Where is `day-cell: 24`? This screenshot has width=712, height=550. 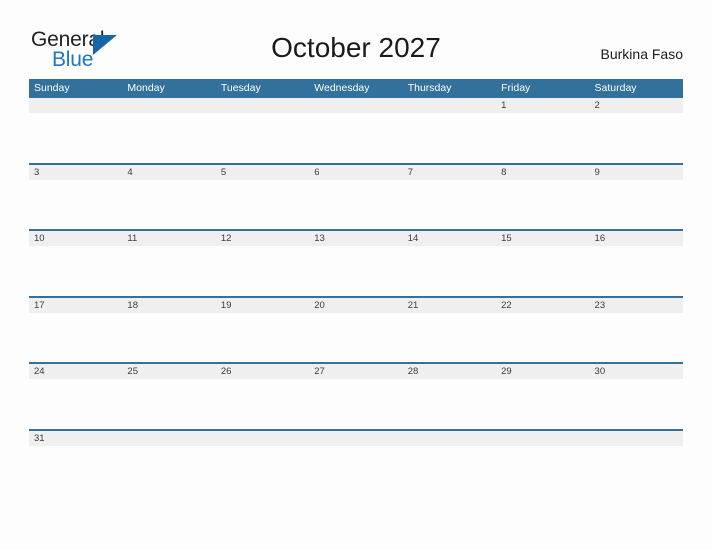 day-cell: 24 is located at coordinates (75, 371).